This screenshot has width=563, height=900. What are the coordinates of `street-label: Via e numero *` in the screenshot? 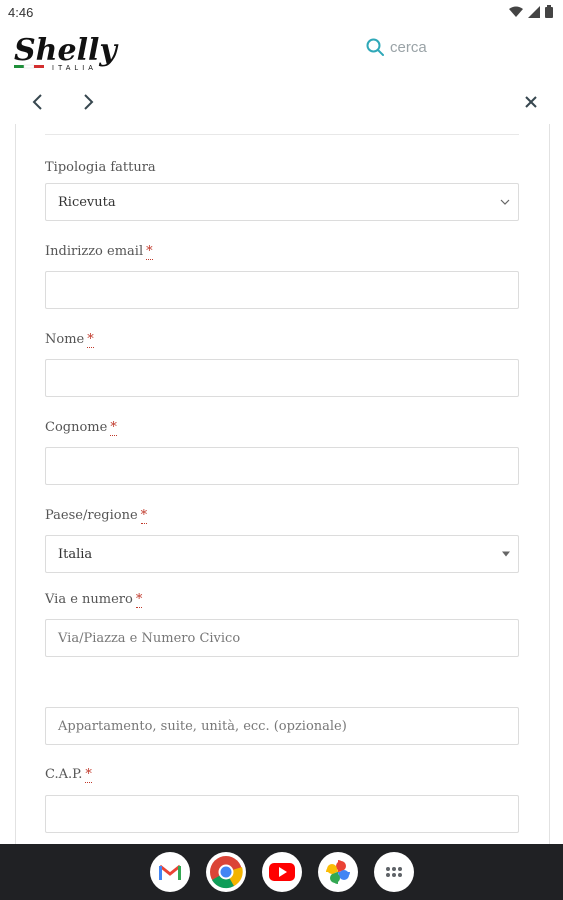 It's located at (94, 600).